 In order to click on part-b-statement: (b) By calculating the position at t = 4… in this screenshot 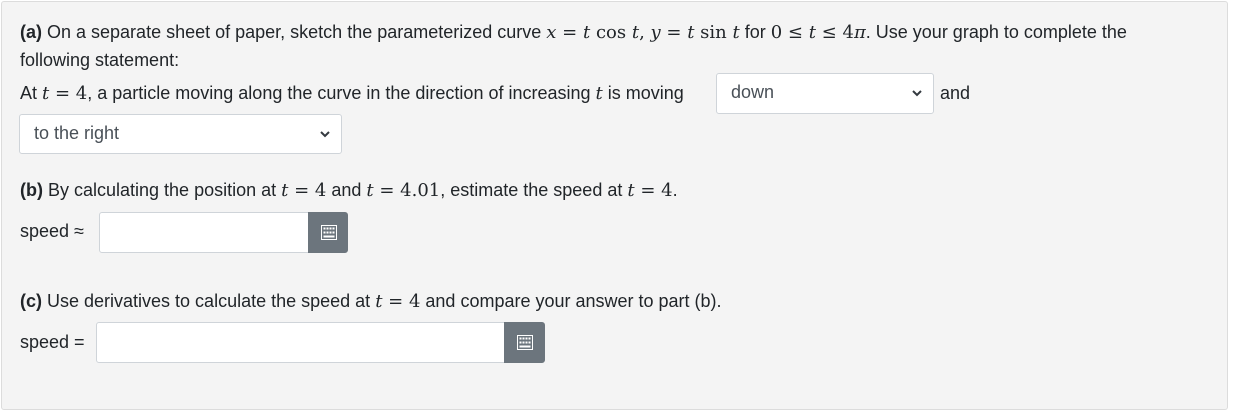, I will do `click(349, 190)`.